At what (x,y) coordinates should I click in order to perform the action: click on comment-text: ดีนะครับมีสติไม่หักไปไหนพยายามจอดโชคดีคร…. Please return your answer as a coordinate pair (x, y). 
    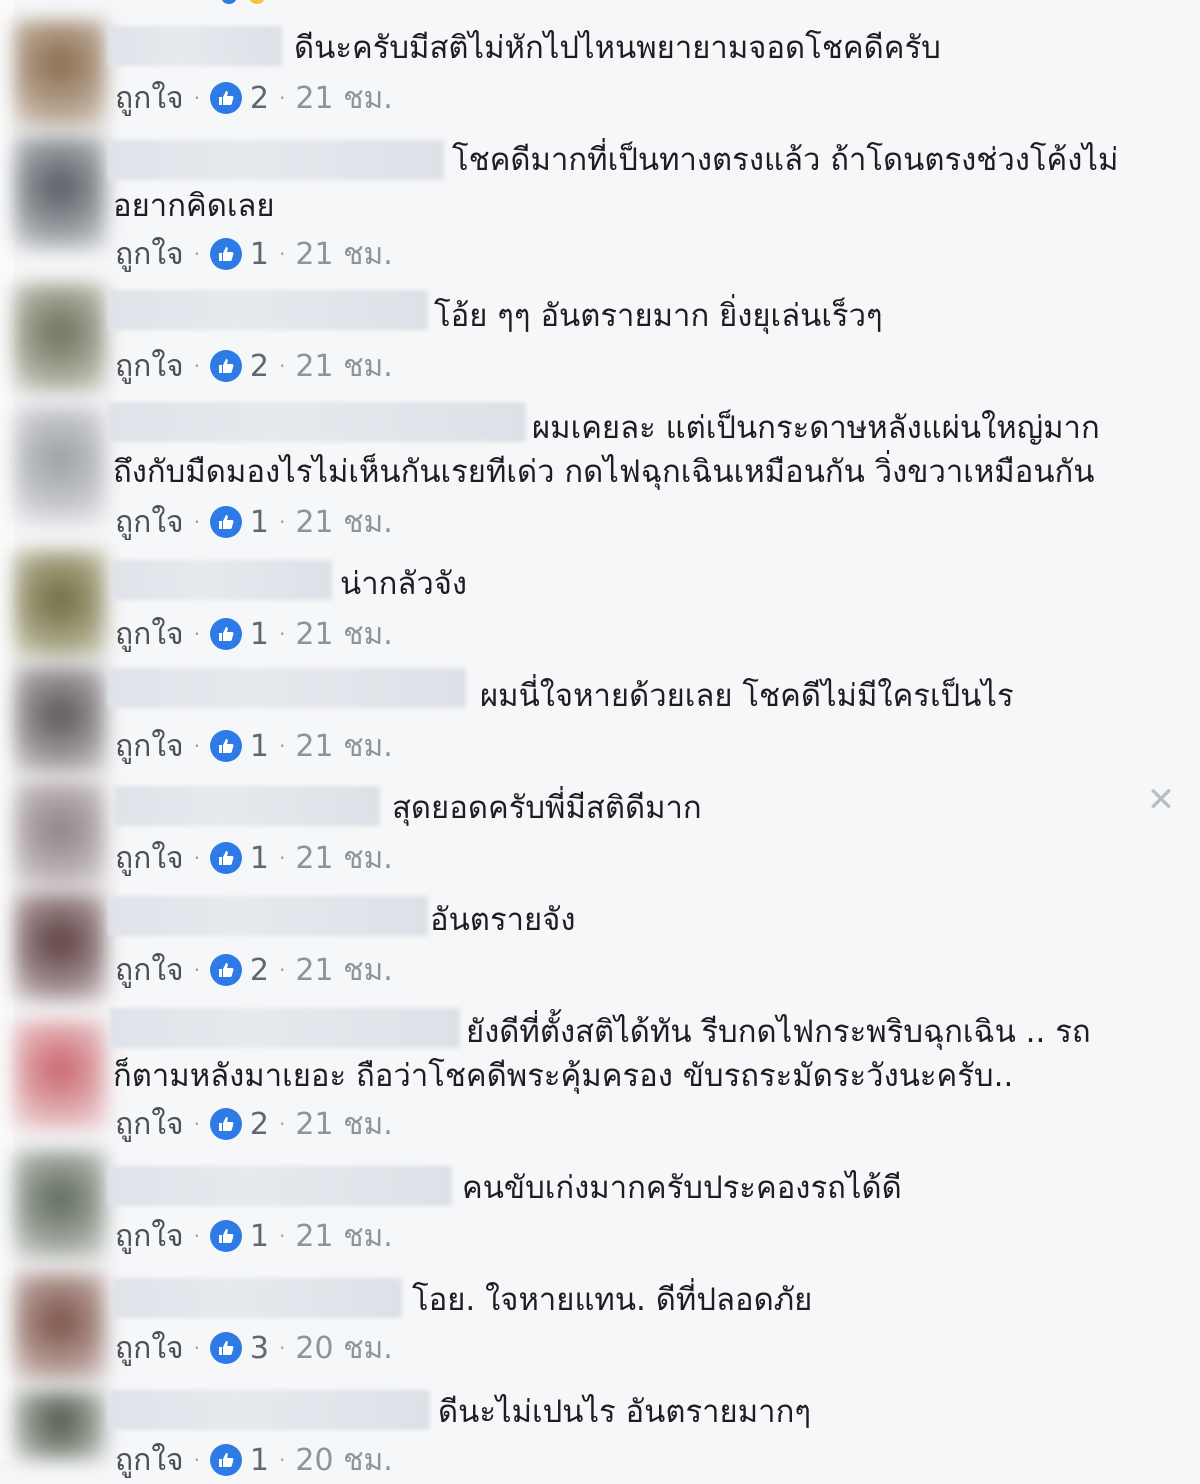
    Looking at the image, I should click on (617, 48).